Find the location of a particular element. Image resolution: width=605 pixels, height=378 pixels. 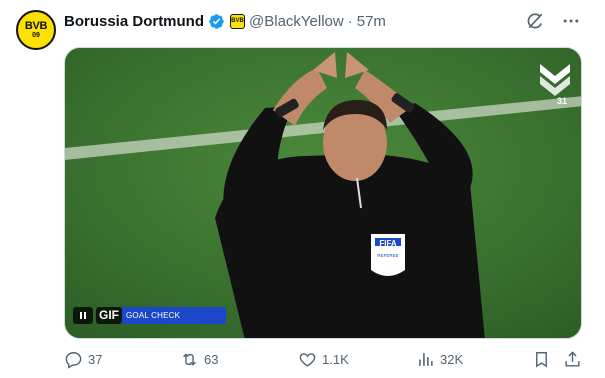

author-handle: @BlackYellow is located at coordinates (296, 21).